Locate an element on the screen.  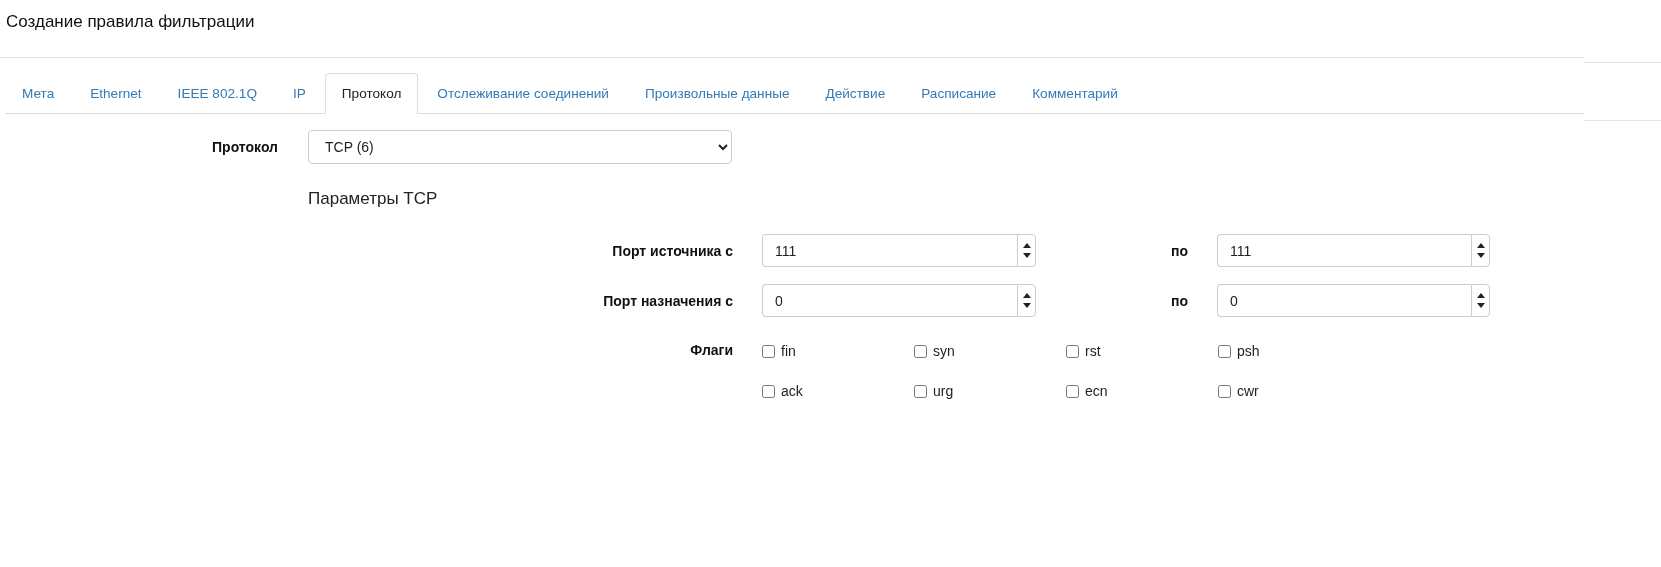
field-label: Порт источника с is located at coordinates (672, 250).